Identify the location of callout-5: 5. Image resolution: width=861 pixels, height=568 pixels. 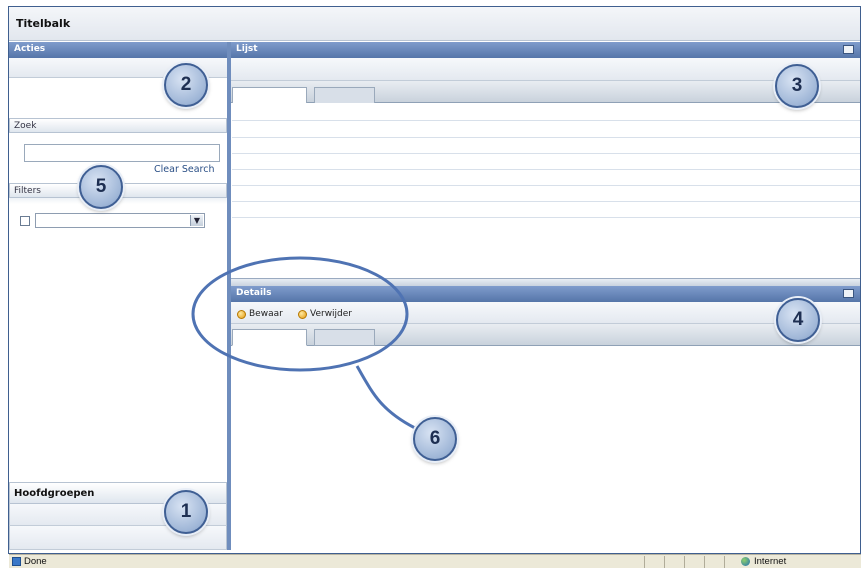
(101, 187).